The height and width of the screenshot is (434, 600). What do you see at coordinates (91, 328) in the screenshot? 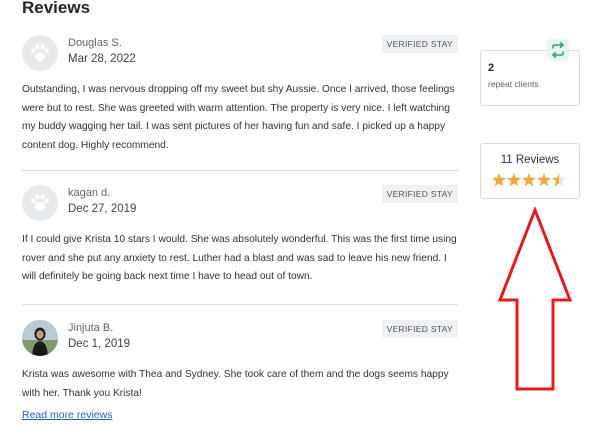
I see `reviewer-name: Jinjuta B.` at bounding box center [91, 328].